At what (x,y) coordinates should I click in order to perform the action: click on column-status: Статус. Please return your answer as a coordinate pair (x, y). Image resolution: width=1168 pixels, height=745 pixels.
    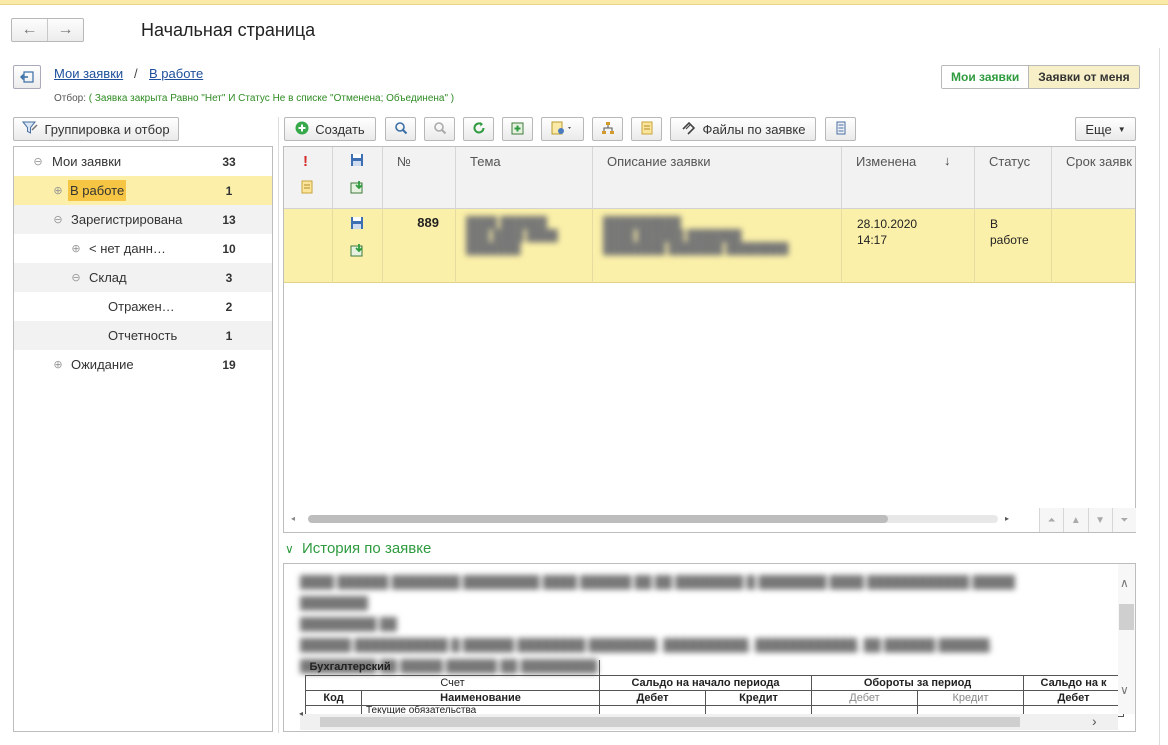
    Looking at the image, I should click on (1013, 178).